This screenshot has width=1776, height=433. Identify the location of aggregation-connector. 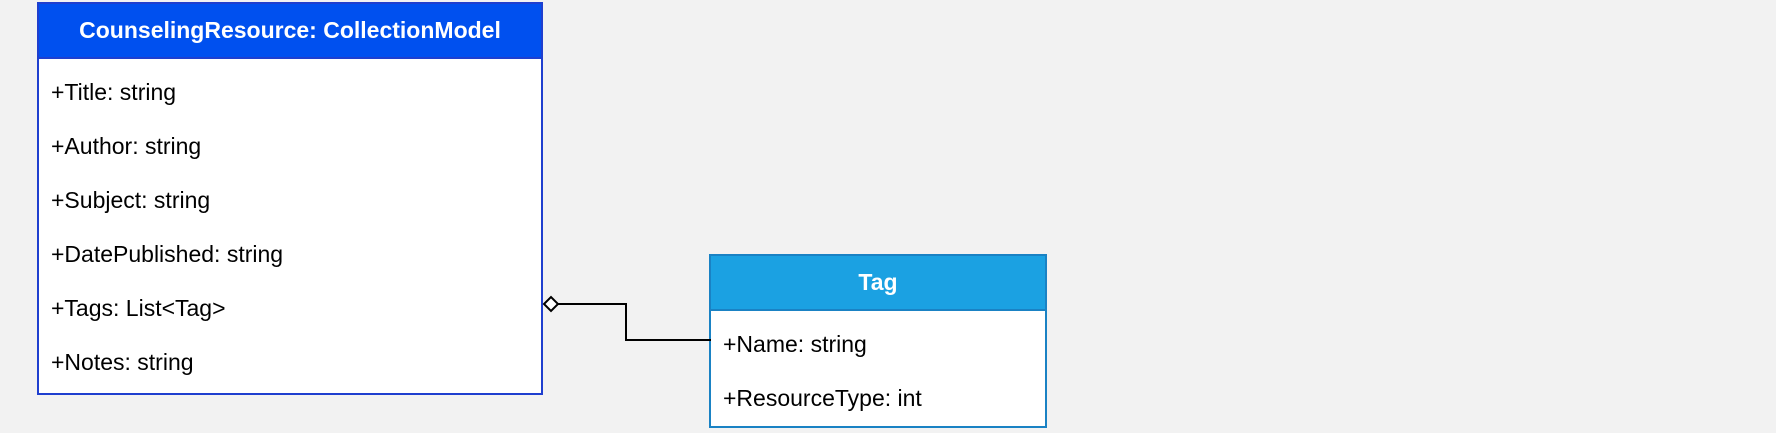
(634, 322).